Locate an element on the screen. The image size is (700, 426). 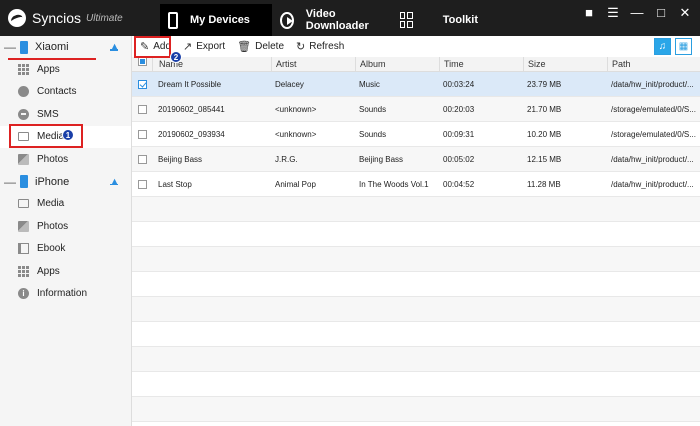
cell-name: 20190602_093934 is located at coordinates (191, 134).